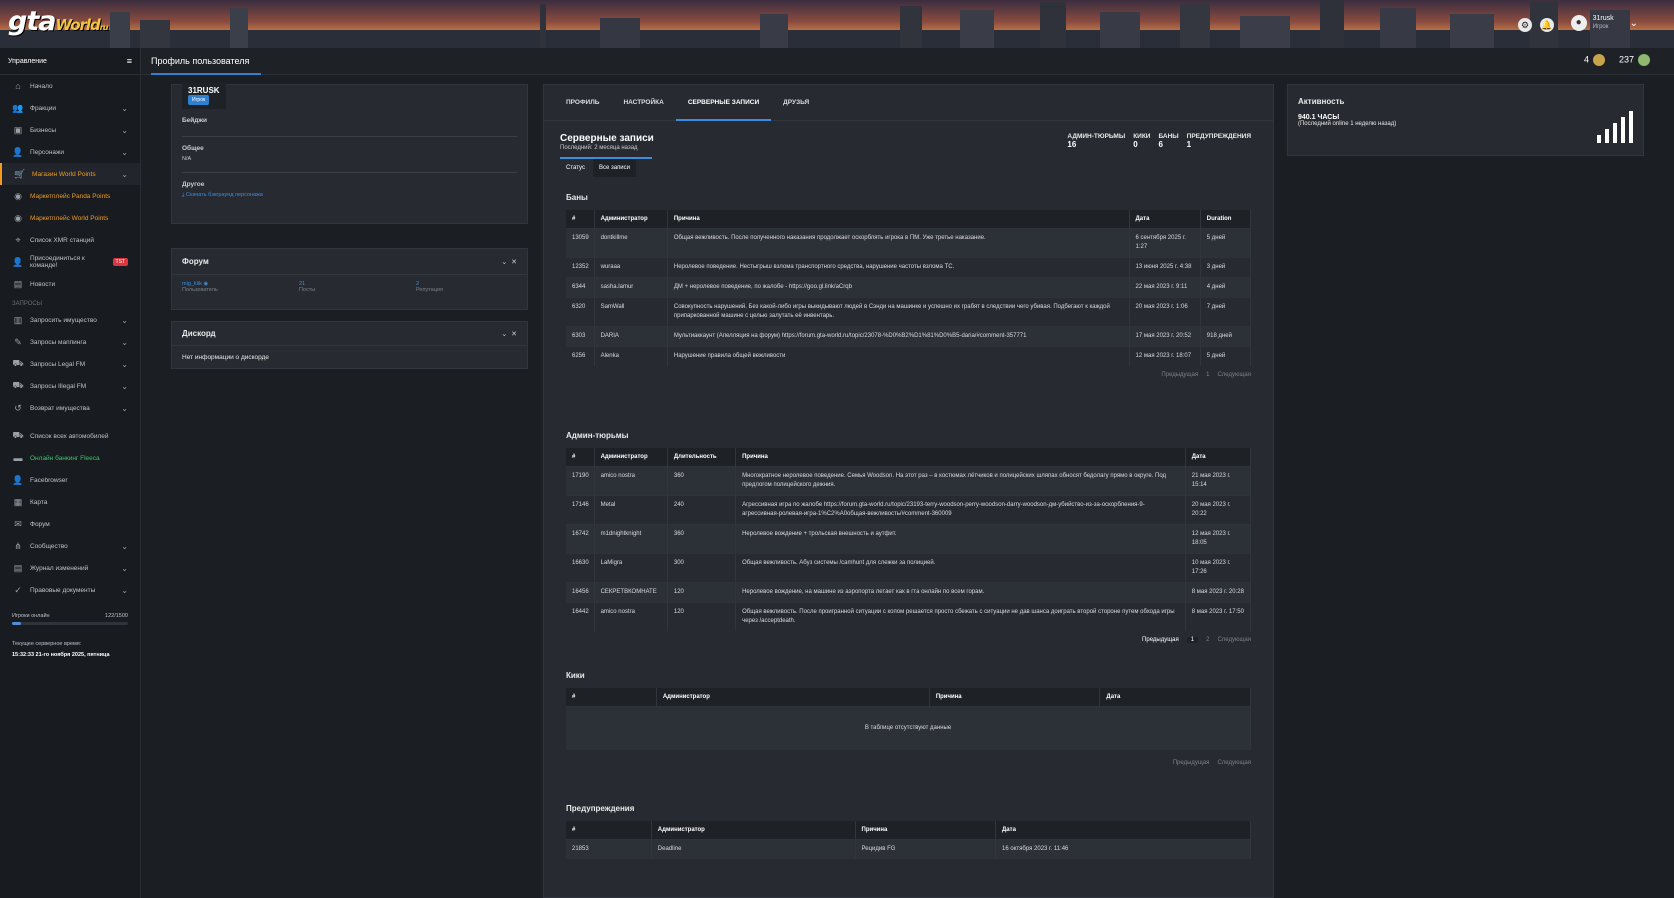 The height and width of the screenshot is (898, 1674). What do you see at coordinates (1207, 375) in the screenshot?
I see `bans-page-1: 1` at bounding box center [1207, 375].